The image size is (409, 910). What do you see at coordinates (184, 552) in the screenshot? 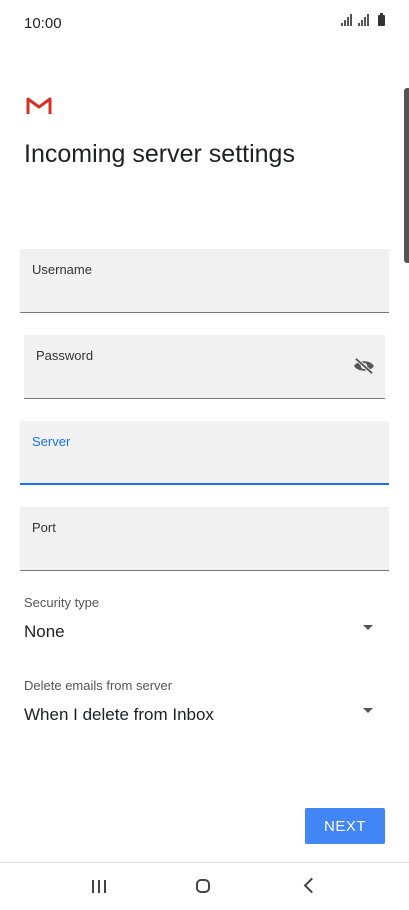
I see `port-input` at bounding box center [184, 552].